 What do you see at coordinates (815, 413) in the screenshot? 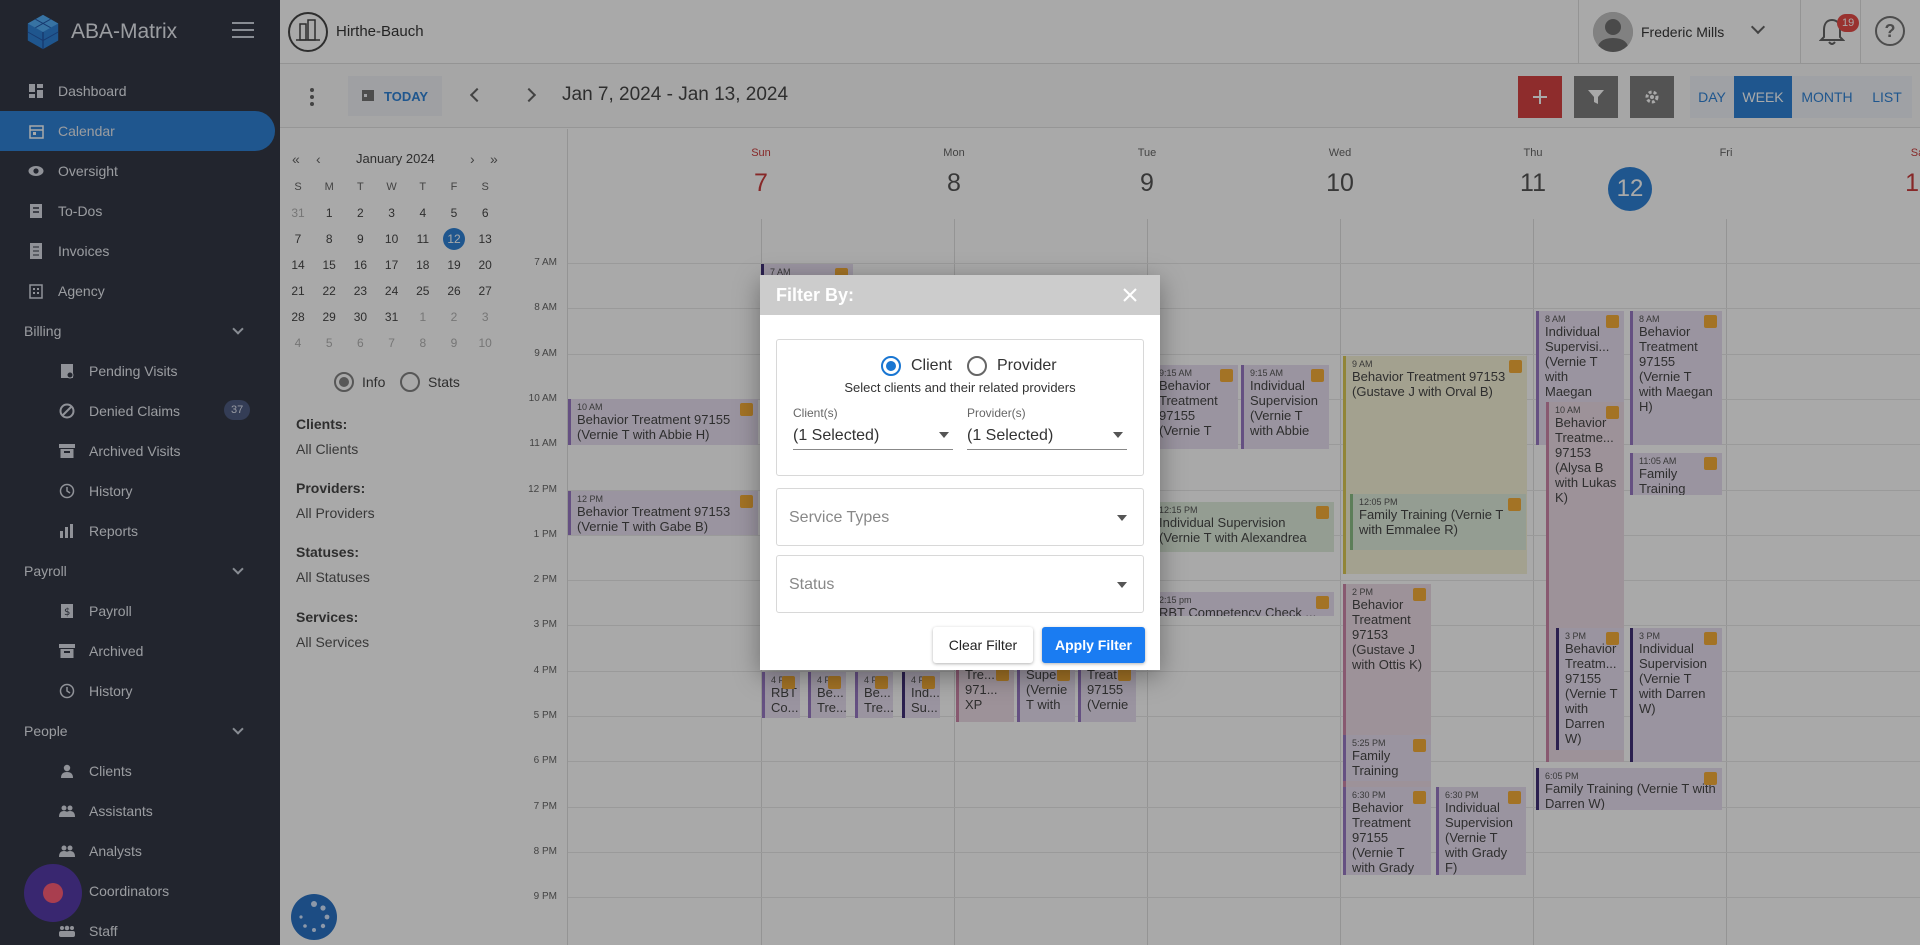
I see `clients-select-label: Client(s)` at bounding box center [815, 413].